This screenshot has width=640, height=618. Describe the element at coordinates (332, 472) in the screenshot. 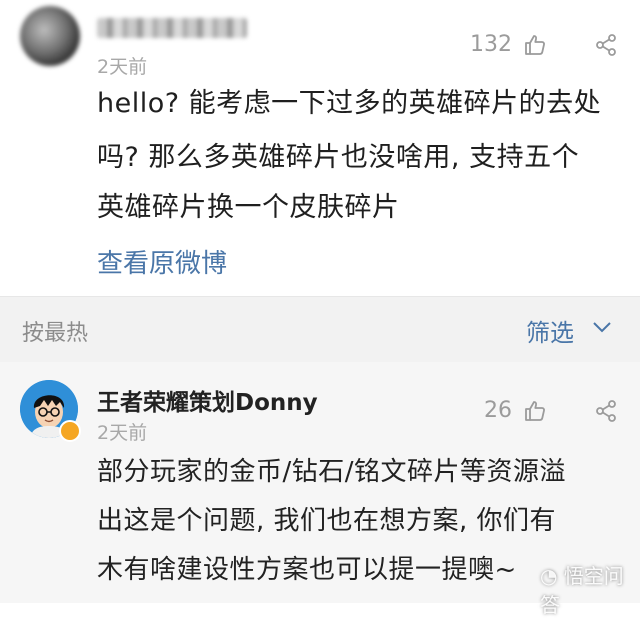

I see `reply-line-1: 部分玩家的金币/钻石/铭文碎片等资源溢` at that location.